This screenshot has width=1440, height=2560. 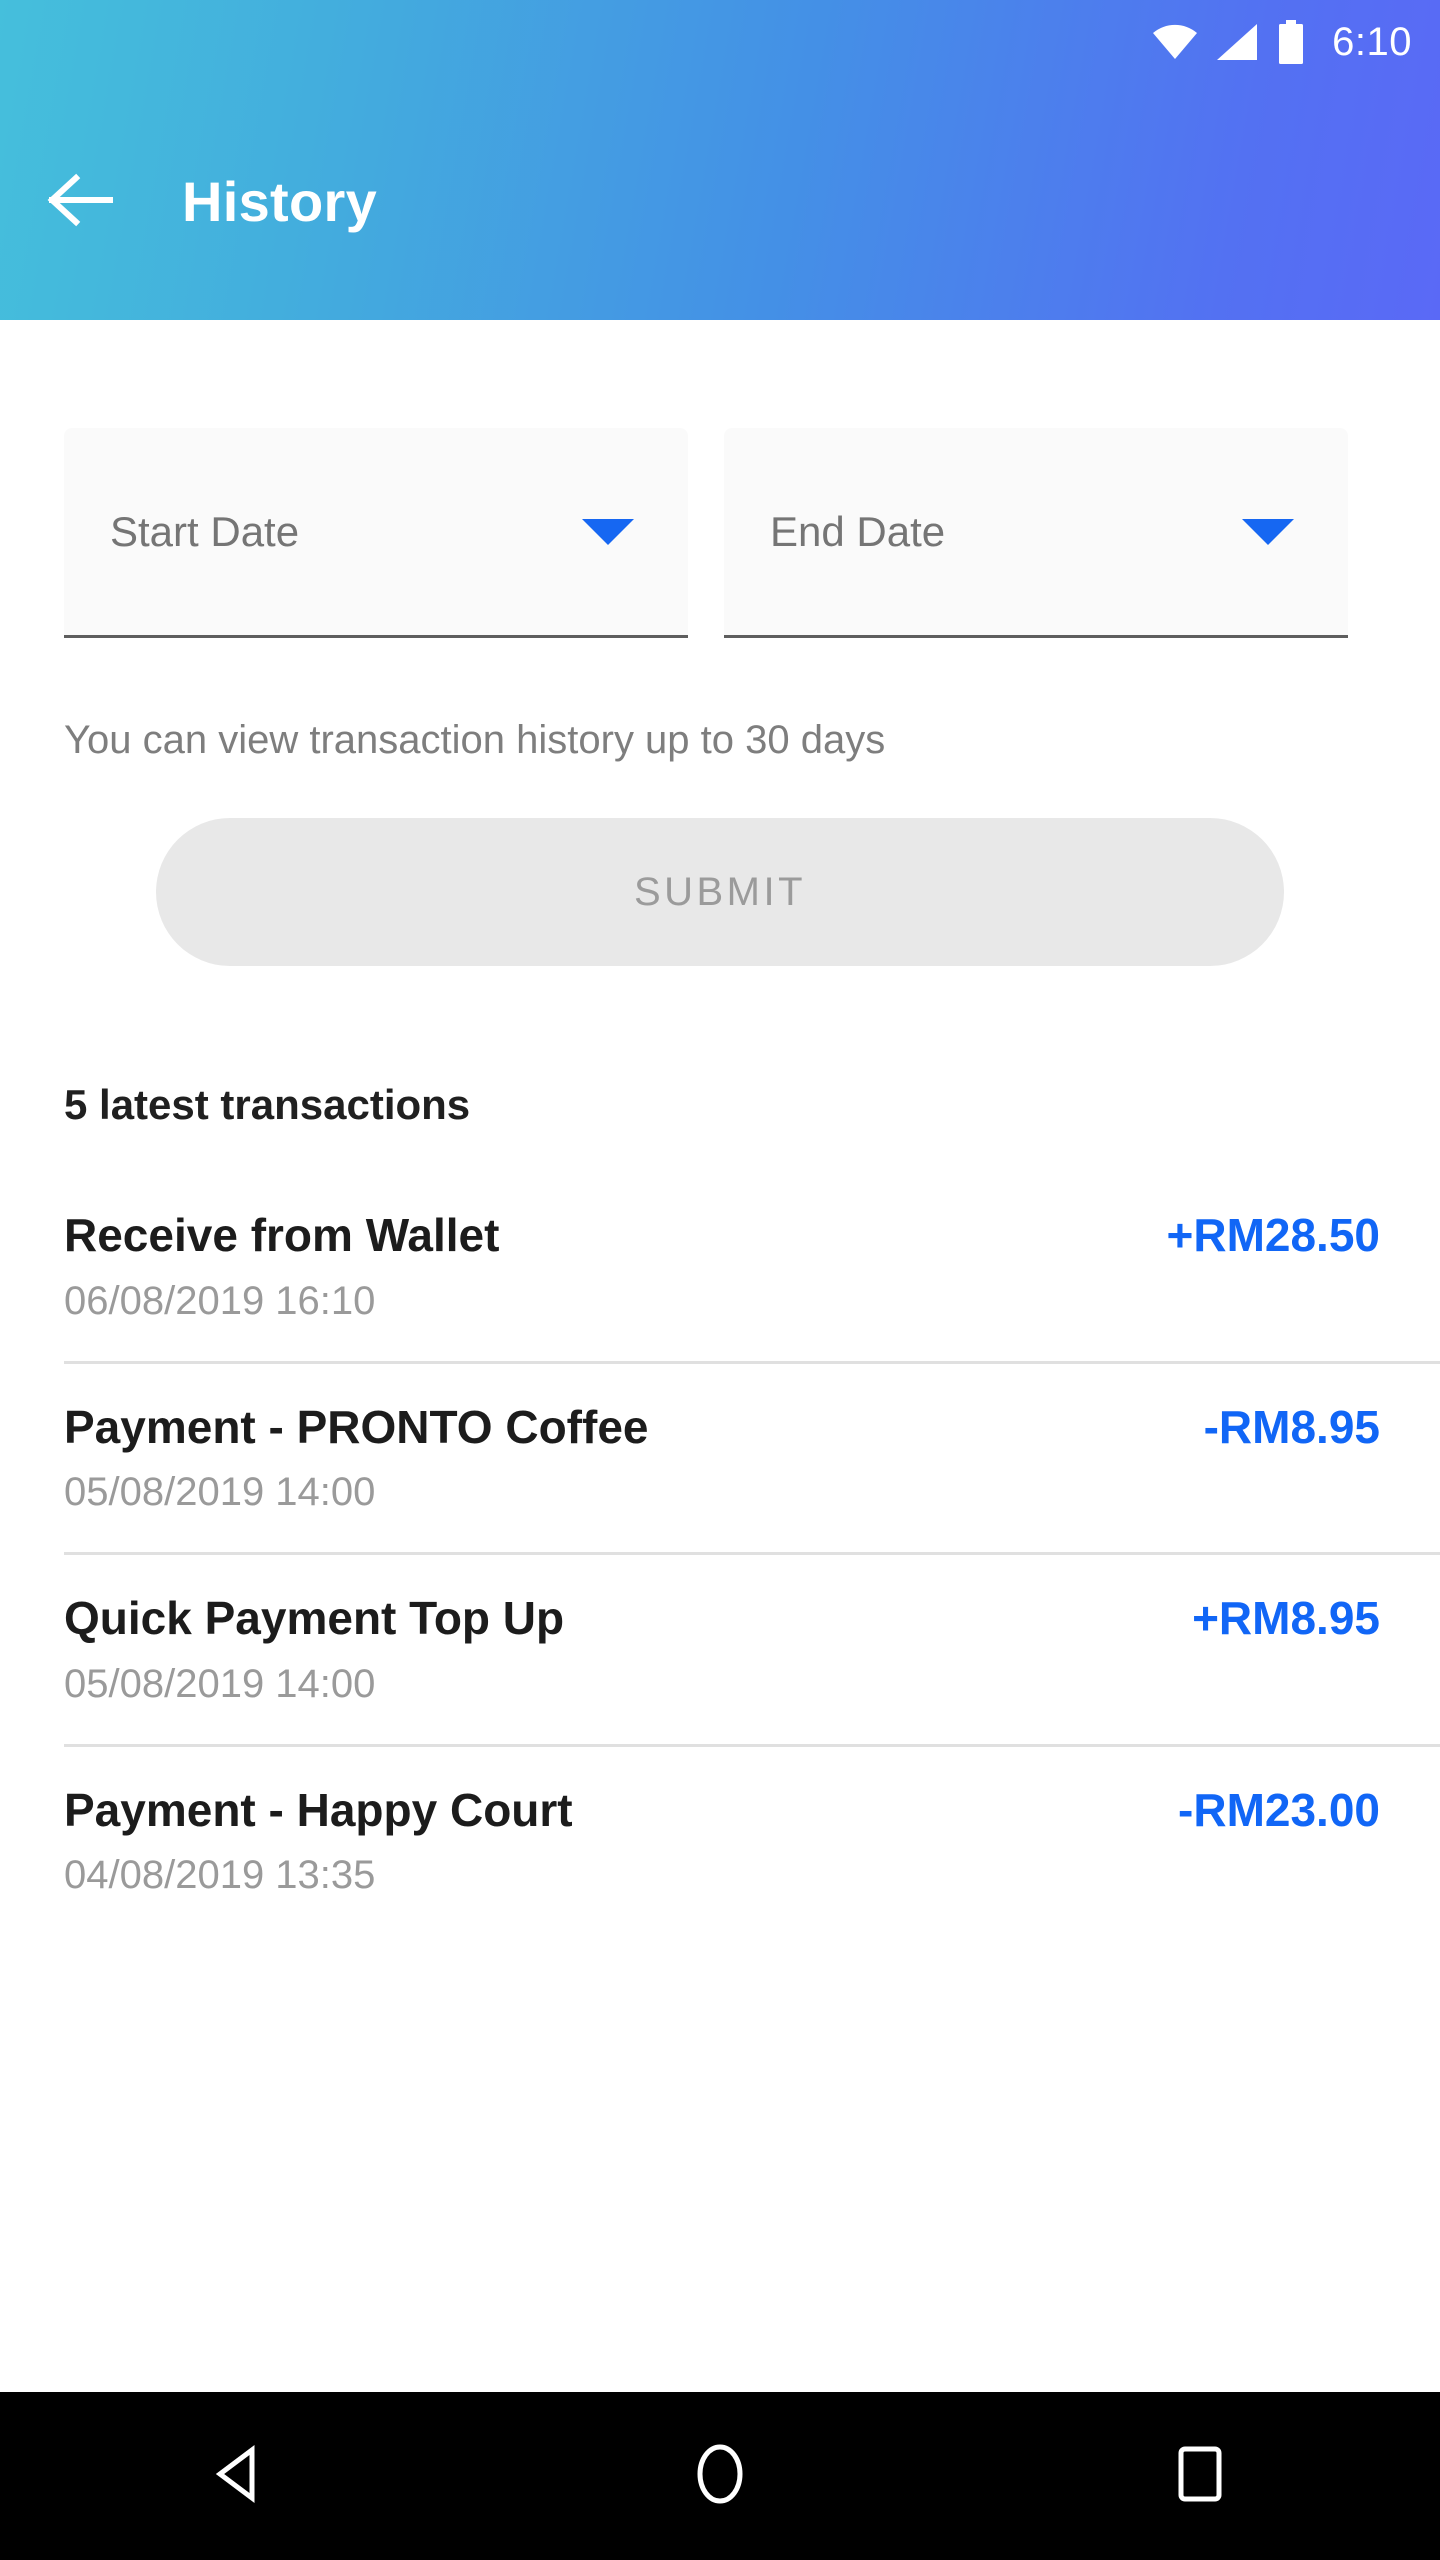 I want to click on end-date-label: End Date, so click(x=858, y=531).